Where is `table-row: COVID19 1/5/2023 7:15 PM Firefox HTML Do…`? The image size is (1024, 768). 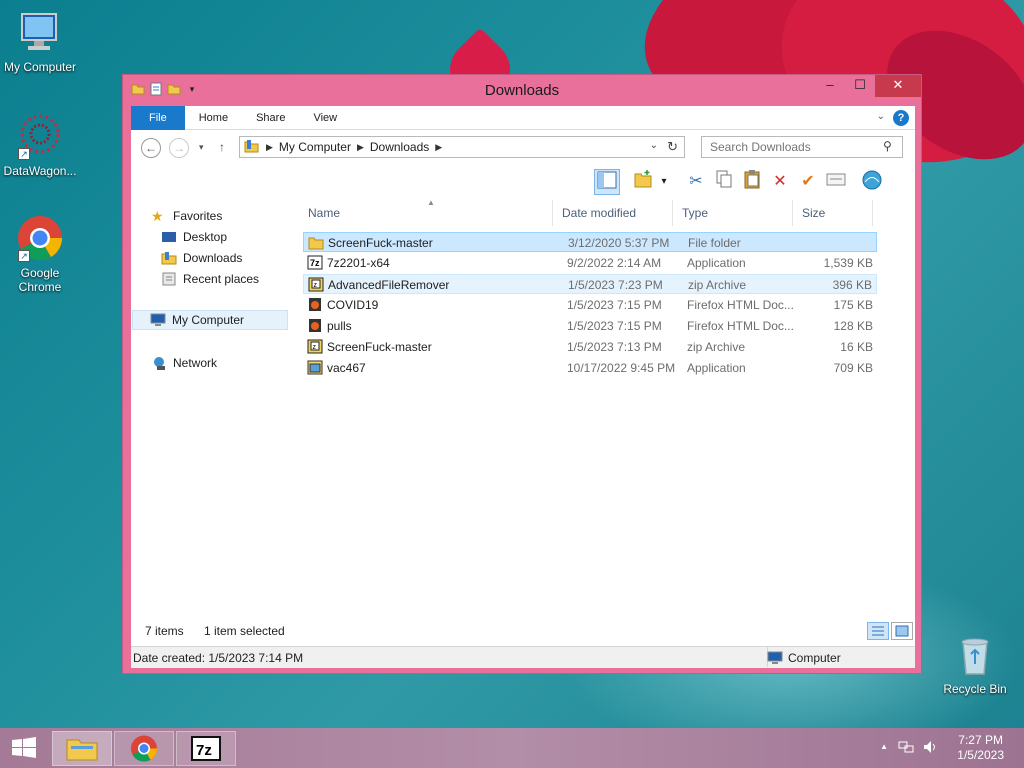 table-row: COVID19 1/5/2023 7:15 PM Firefox HTML Do… is located at coordinates (590, 305).